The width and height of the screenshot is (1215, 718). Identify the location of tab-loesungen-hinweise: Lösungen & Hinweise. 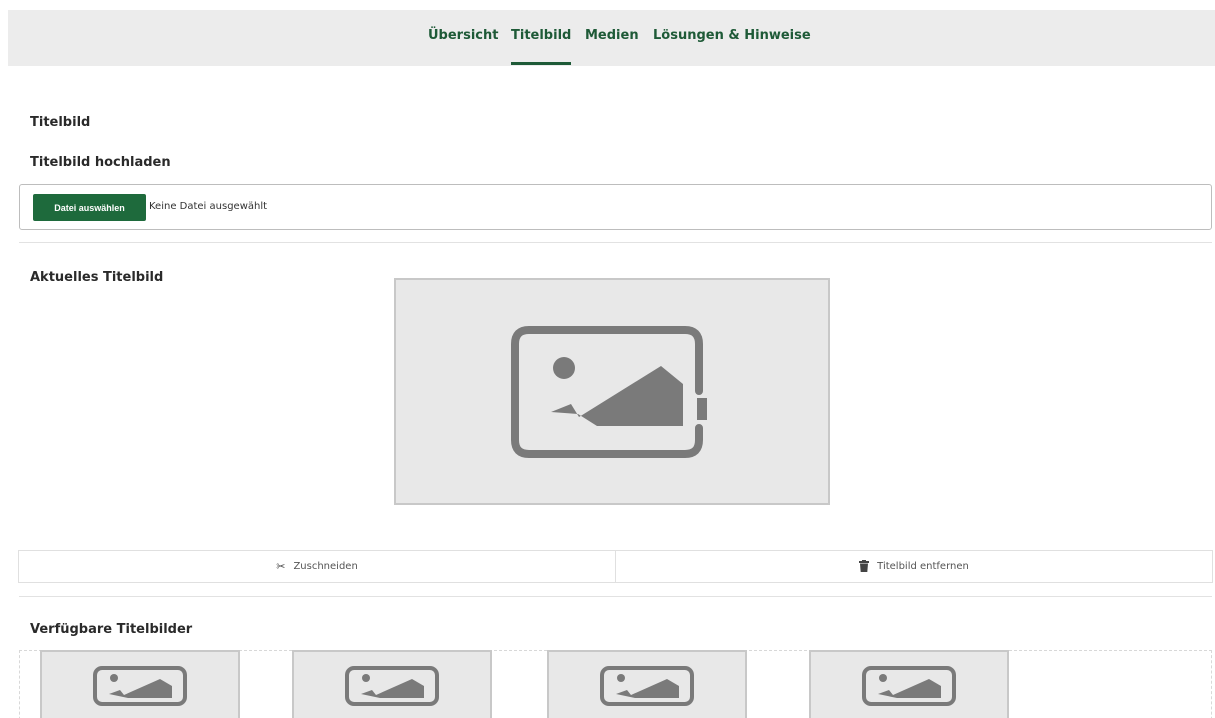
(732, 35).